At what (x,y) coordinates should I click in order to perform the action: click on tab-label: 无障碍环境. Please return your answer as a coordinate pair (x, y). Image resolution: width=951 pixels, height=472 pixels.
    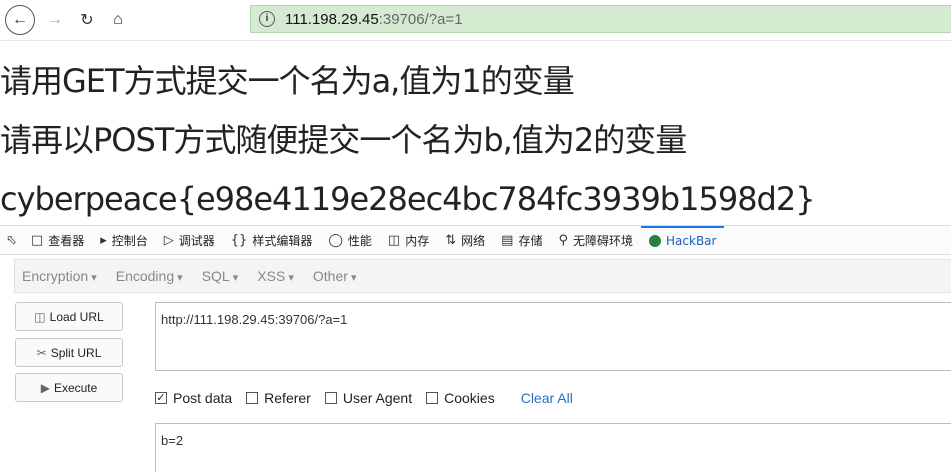
    Looking at the image, I should click on (603, 240).